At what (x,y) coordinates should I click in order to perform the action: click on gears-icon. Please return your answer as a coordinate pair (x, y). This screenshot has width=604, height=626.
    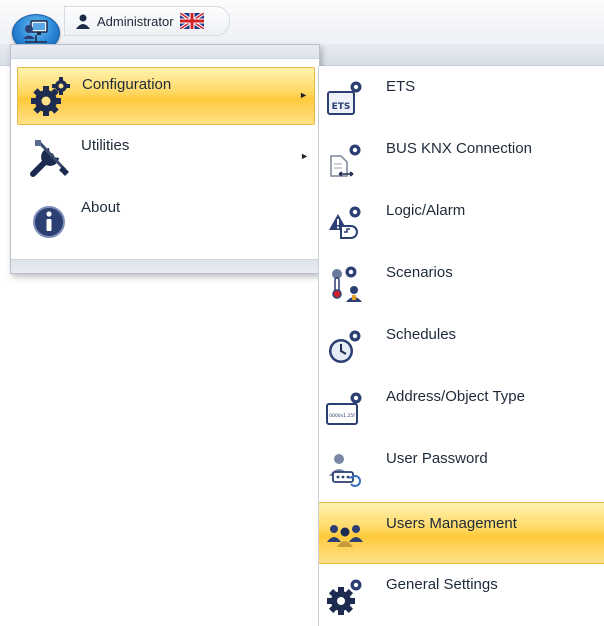
    Looking at the image, I should click on (50, 97).